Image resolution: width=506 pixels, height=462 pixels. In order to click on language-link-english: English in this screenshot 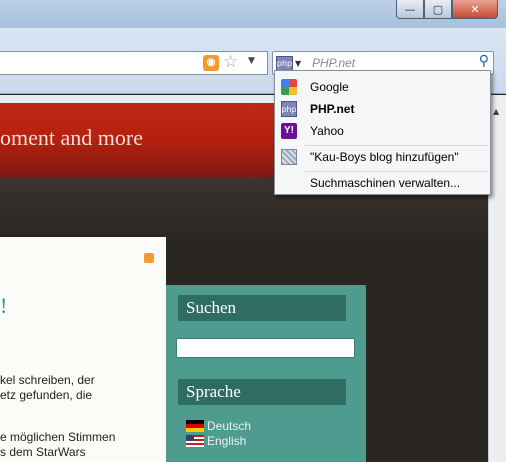, I will do `click(216, 441)`.